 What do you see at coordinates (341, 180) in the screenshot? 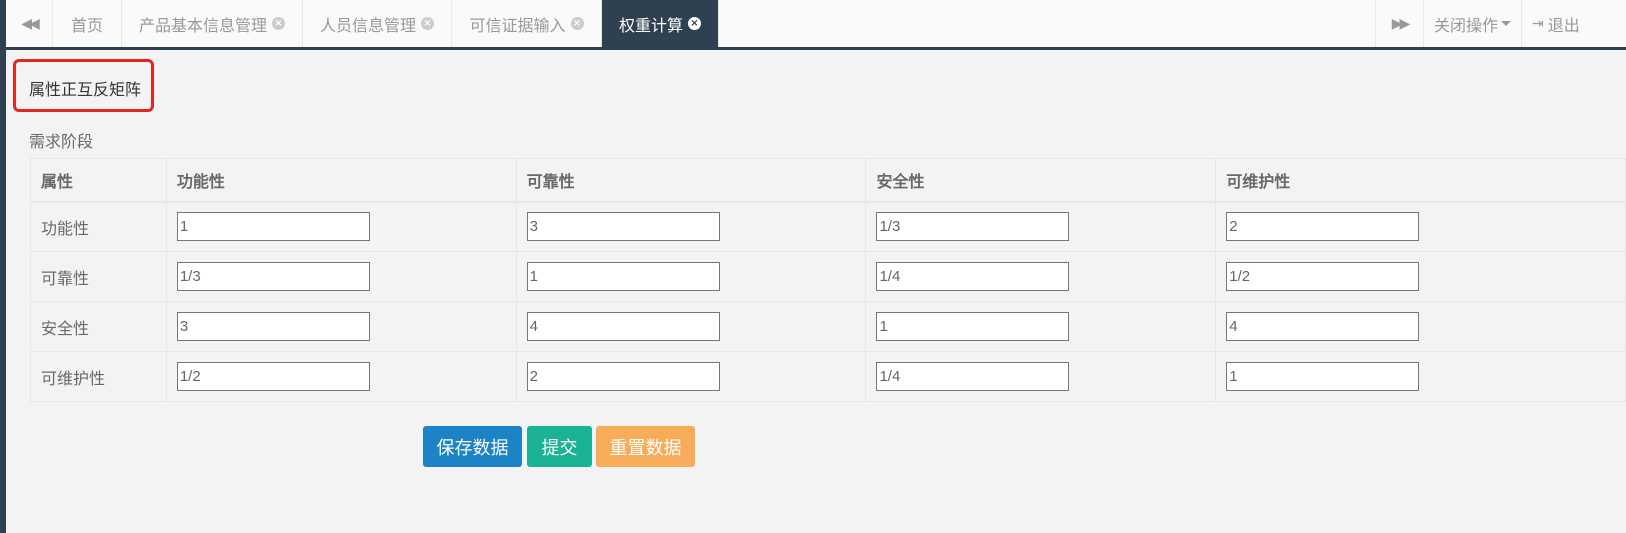
I see `column-header: 功能性` at bounding box center [341, 180].